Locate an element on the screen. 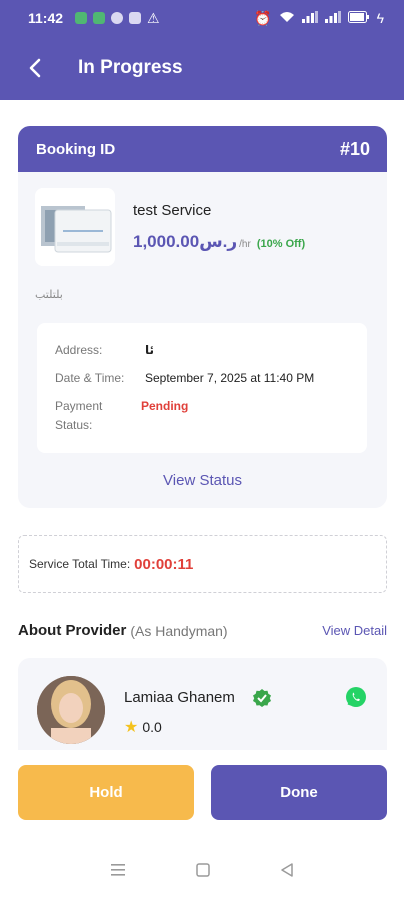 The width and height of the screenshot is (404, 900). rating-value: 0.0 is located at coordinates (152, 727).